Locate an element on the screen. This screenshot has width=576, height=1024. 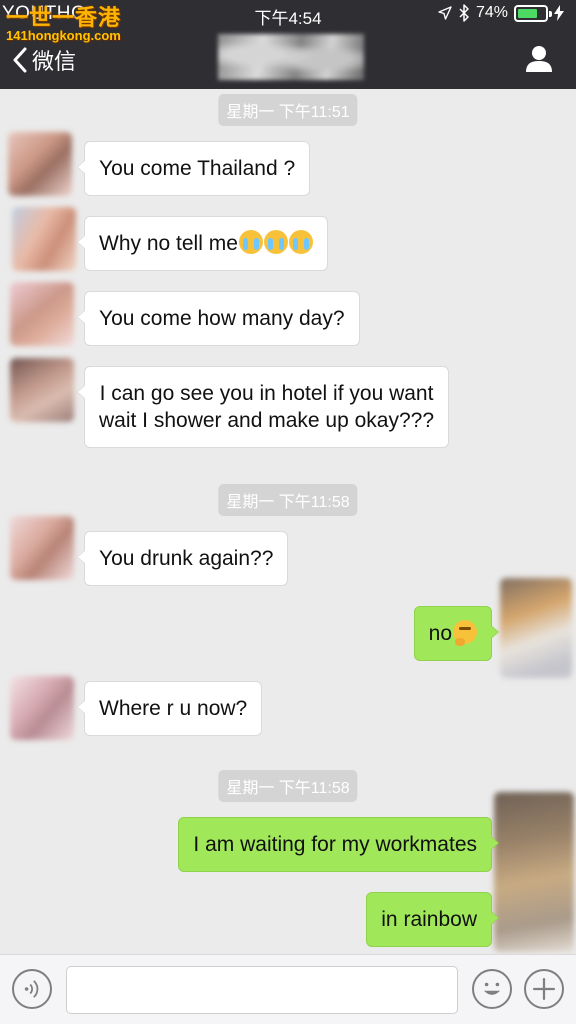
chevron-left-icon is located at coordinates (20, 60).